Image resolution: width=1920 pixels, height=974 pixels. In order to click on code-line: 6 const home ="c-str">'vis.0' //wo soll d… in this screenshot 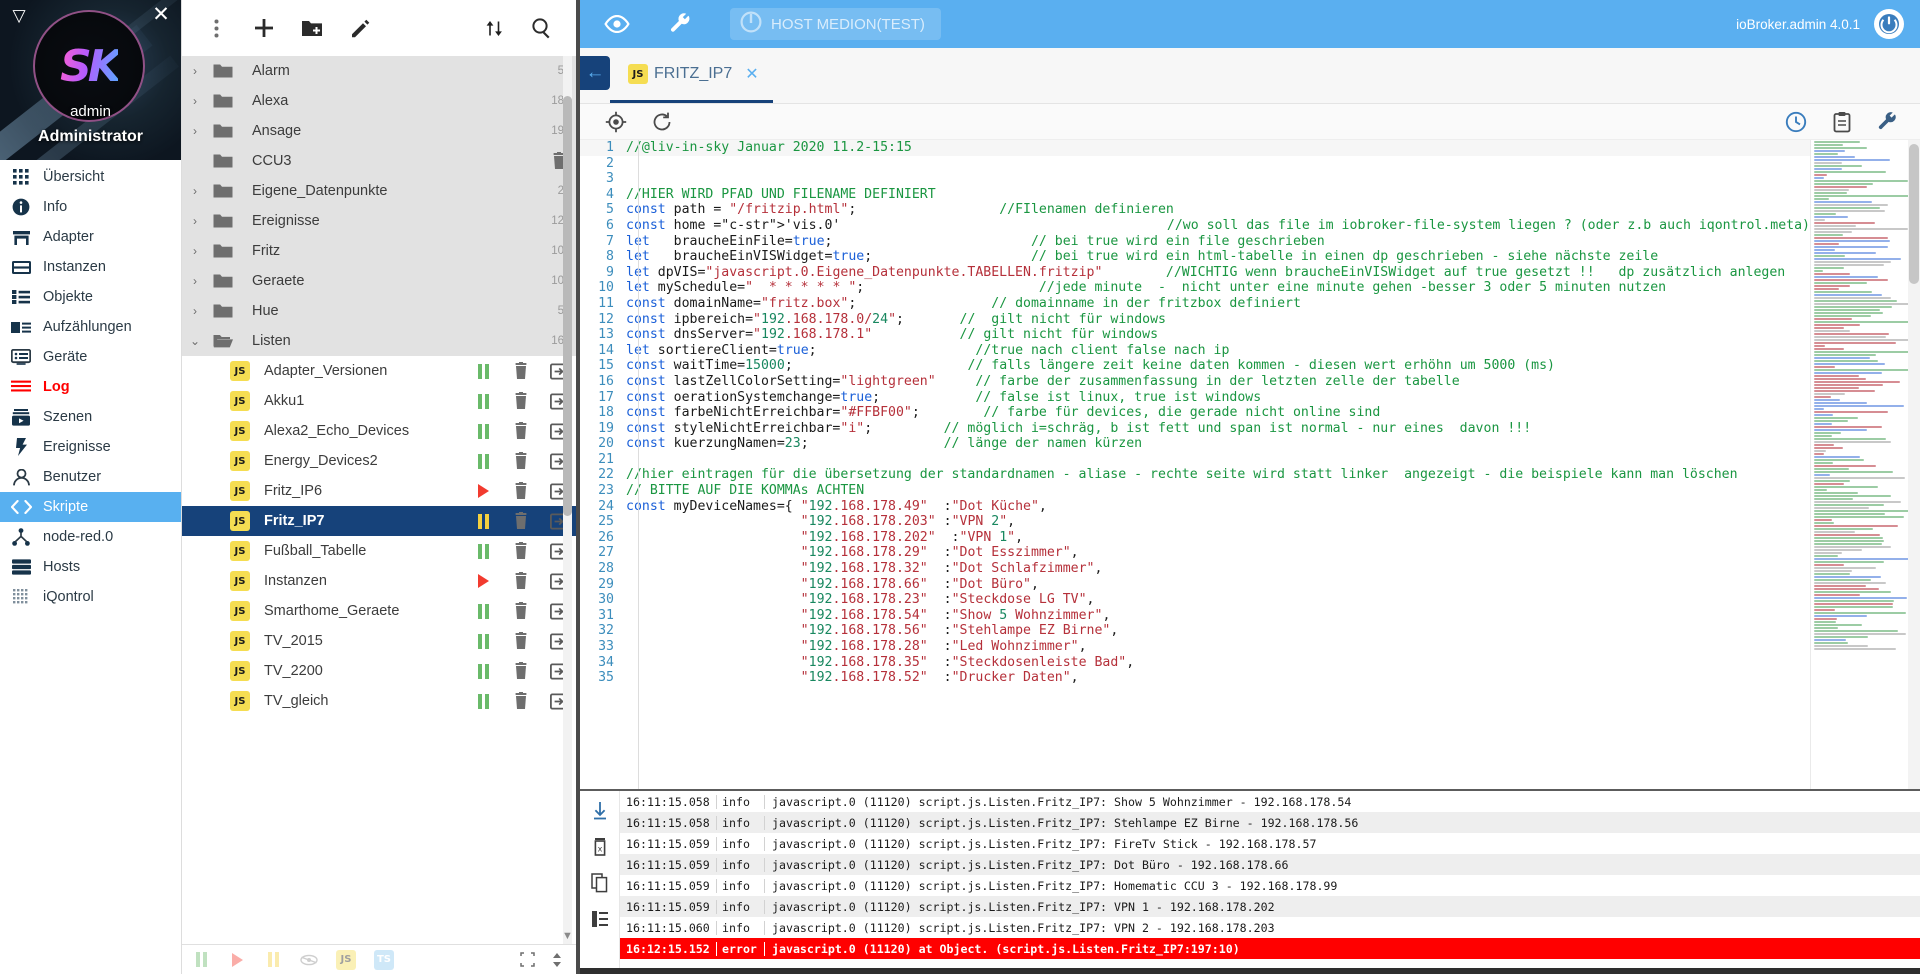, I will do `click(1195, 226)`.